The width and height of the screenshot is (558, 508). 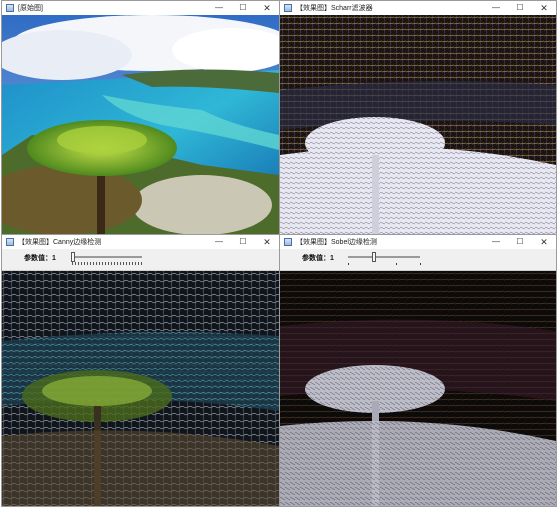 I want to click on window-title: [原始图], so click(x=30, y=8).